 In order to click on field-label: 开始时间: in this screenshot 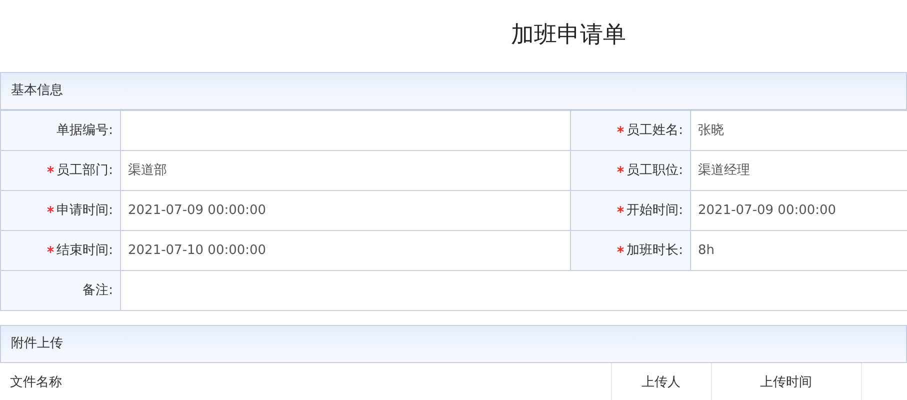, I will do `click(630, 210)`.